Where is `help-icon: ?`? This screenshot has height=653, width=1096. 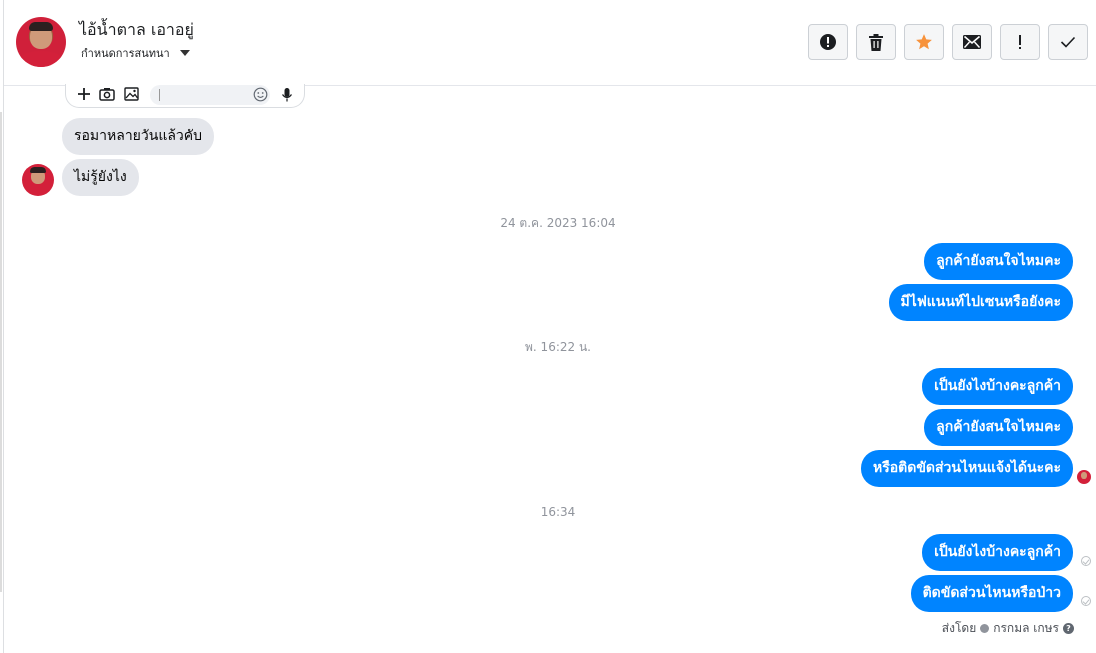 help-icon: ? is located at coordinates (1068, 628).